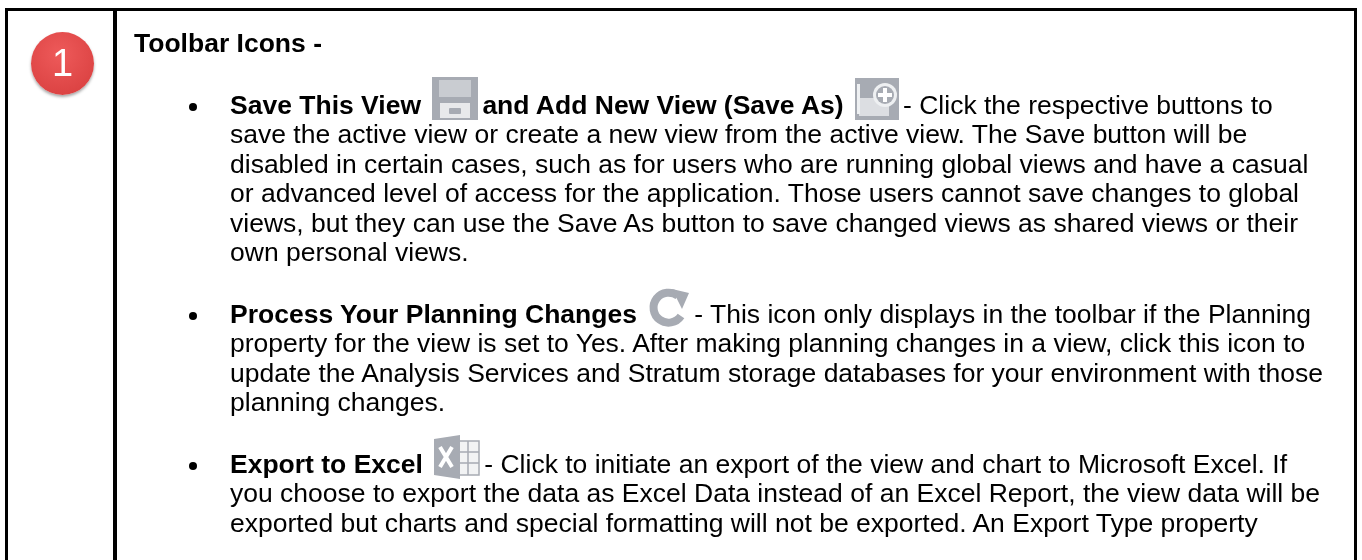 Image resolution: width=1362 pixels, height=560 pixels. What do you see at coordinates (877, 98) in the screenshot?
I see `add-view-icon` at bounding box center [877, 98].